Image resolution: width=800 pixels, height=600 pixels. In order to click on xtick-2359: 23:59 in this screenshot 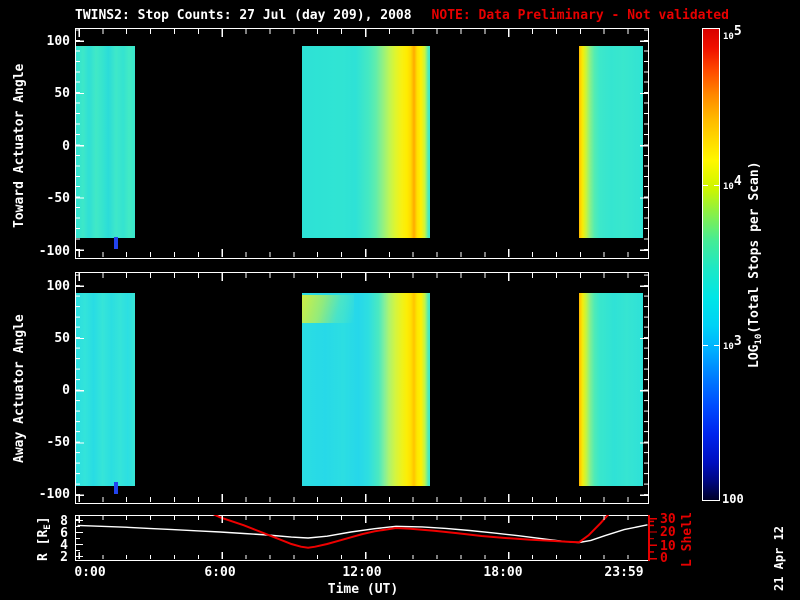, I will do `click(624, 572)`.